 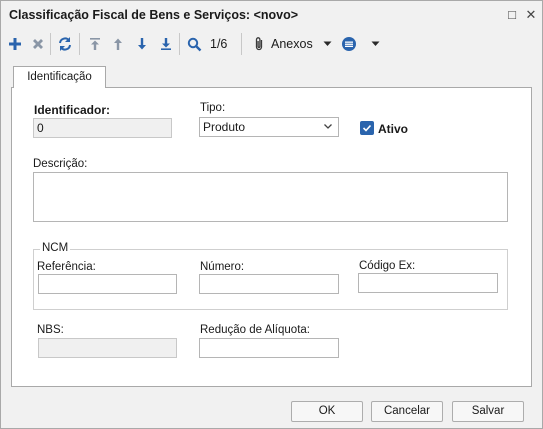 I want to click on ativo-checkbox, so click(x=367, y=128).